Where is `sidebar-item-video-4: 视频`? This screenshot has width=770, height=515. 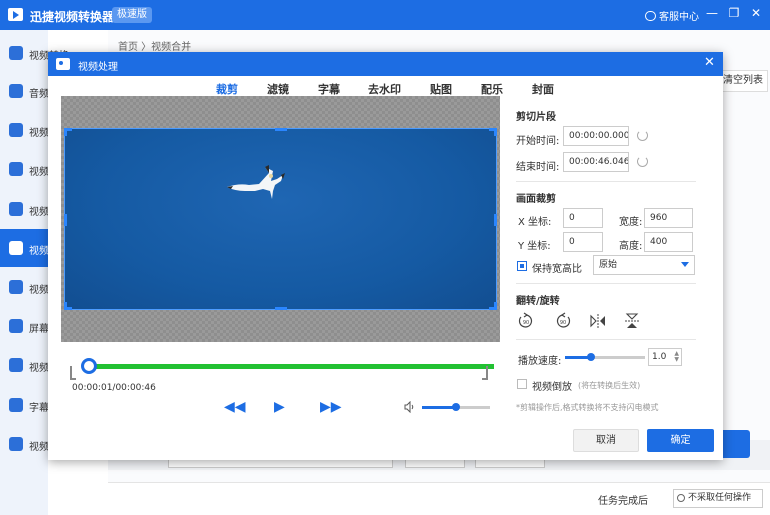 sidebar-item-video-4: 视频 is located at coordinates (24, 209).